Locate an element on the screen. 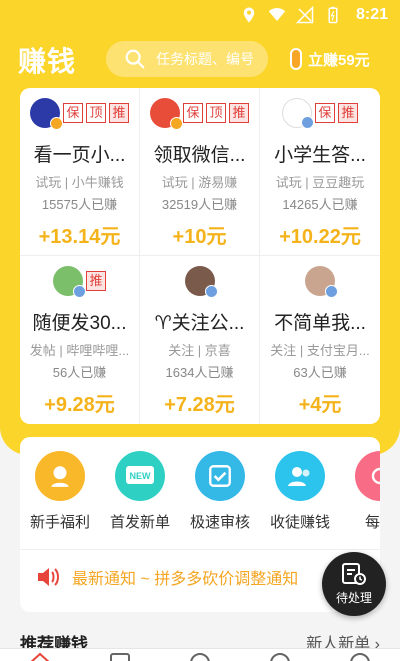 The width and height of the screenshot is (400, 661). quick-action-label: 首发新单 is located at coordinates (139, 522).